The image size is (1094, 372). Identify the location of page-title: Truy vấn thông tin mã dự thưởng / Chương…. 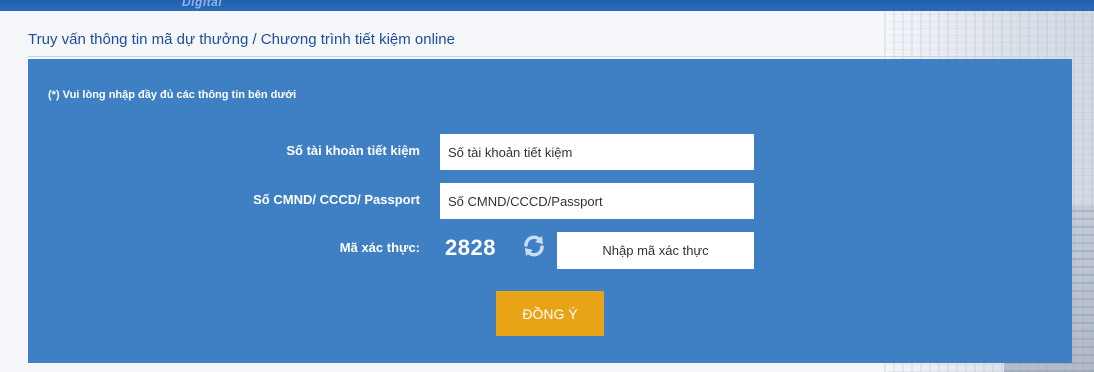
(241, 39).